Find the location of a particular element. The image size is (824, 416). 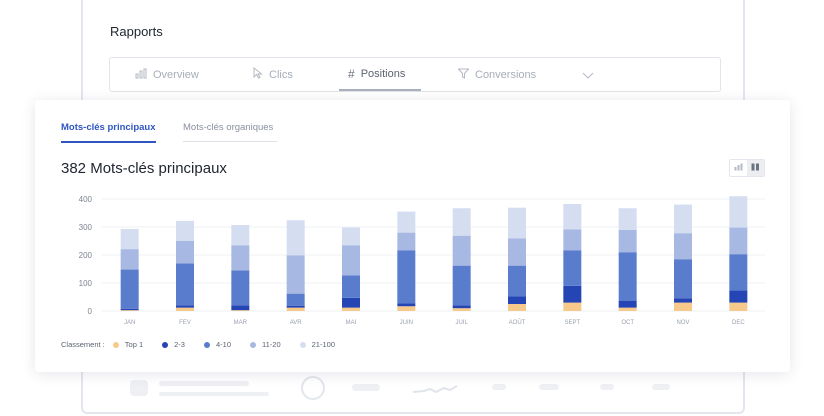

chart-view-toggle is located at coordinates (747, 168).